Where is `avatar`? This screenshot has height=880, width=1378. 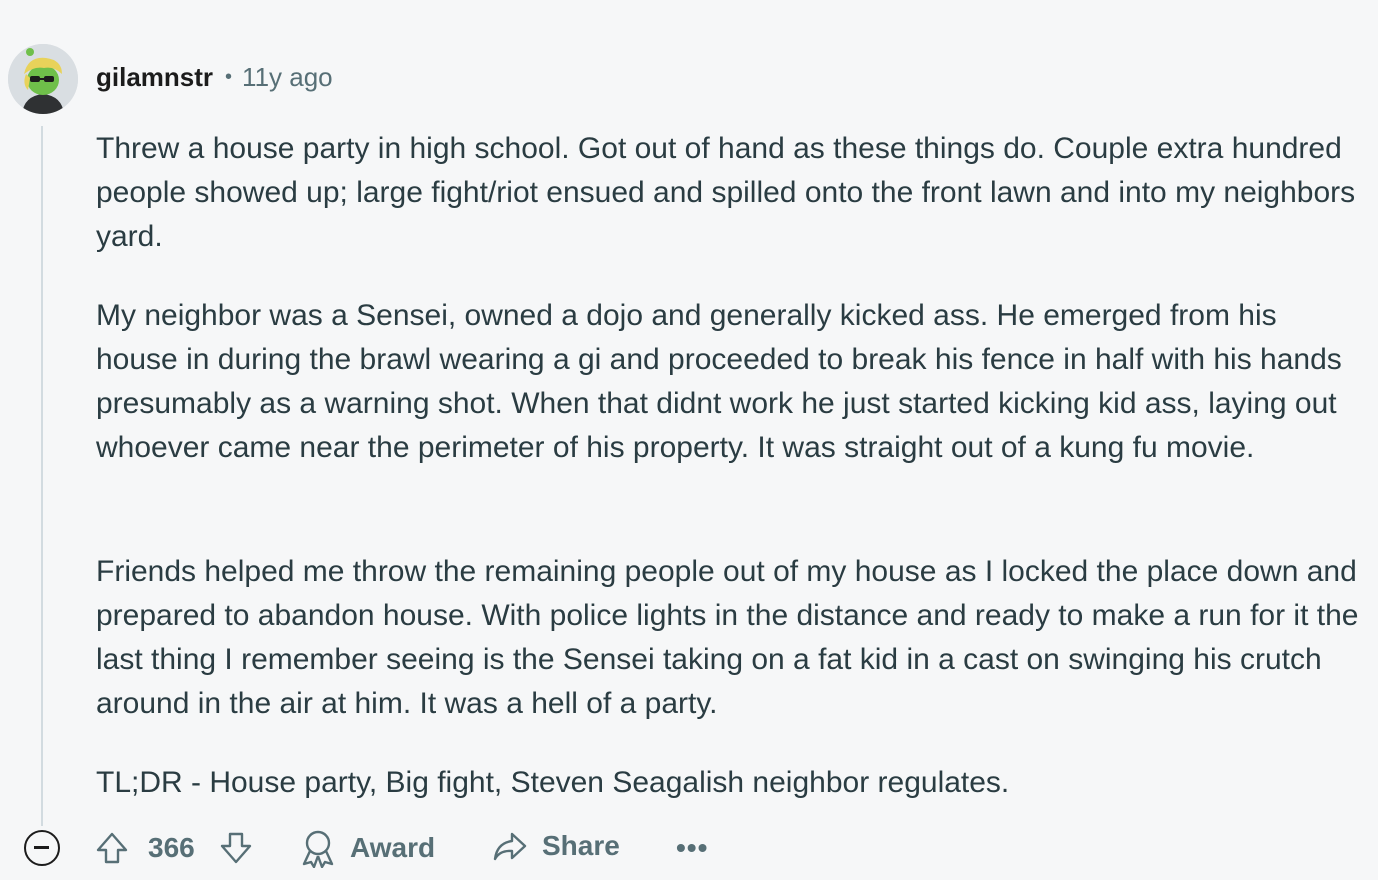
avatar is located at coordinates (43, 79).